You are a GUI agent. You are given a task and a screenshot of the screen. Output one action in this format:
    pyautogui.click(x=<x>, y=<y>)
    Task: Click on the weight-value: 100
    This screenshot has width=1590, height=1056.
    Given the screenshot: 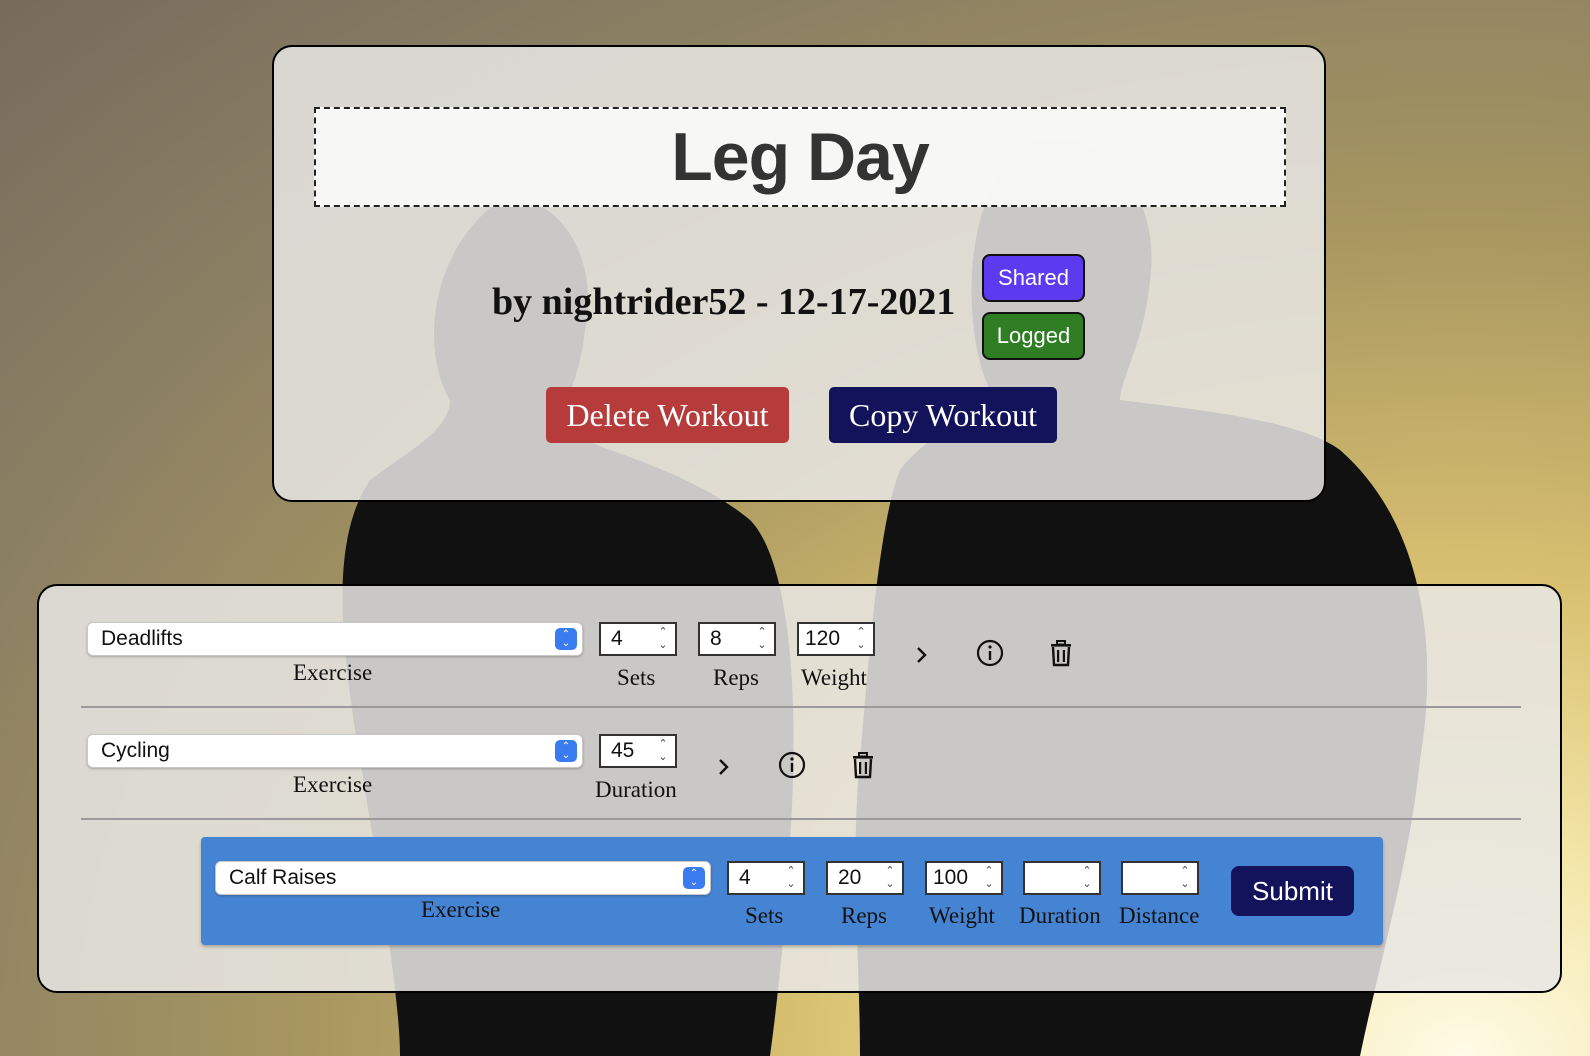 What is the action you would take?
    pyautogui.click(x=951, y=877)
    